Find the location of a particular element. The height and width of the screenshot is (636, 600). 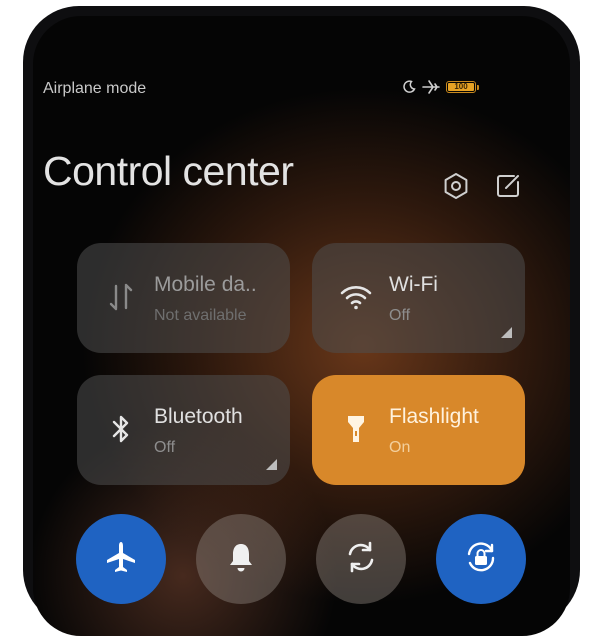

rotate-icon is located at coordinates (361, 559).